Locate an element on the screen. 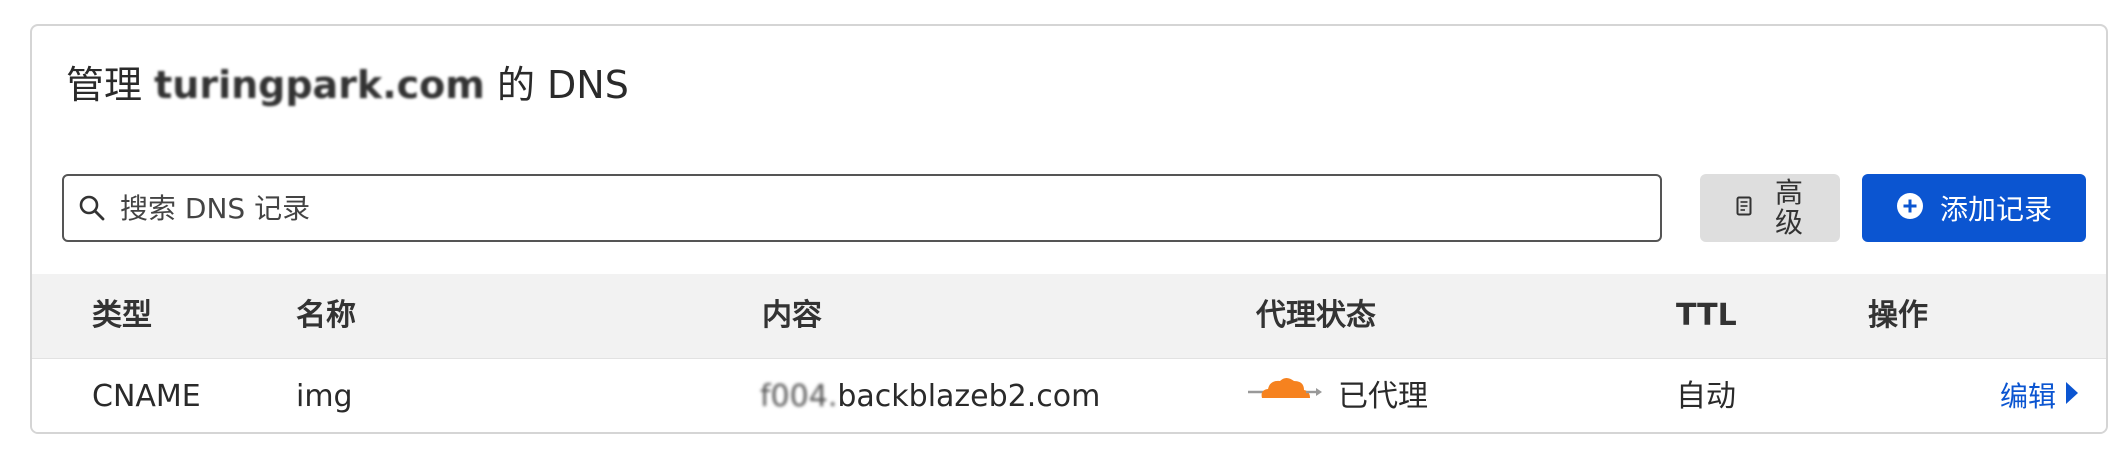 Image resolution: width=2108 pixels, height=460 pixels. plus-circle-icon is located at coordinates (1910, 208).